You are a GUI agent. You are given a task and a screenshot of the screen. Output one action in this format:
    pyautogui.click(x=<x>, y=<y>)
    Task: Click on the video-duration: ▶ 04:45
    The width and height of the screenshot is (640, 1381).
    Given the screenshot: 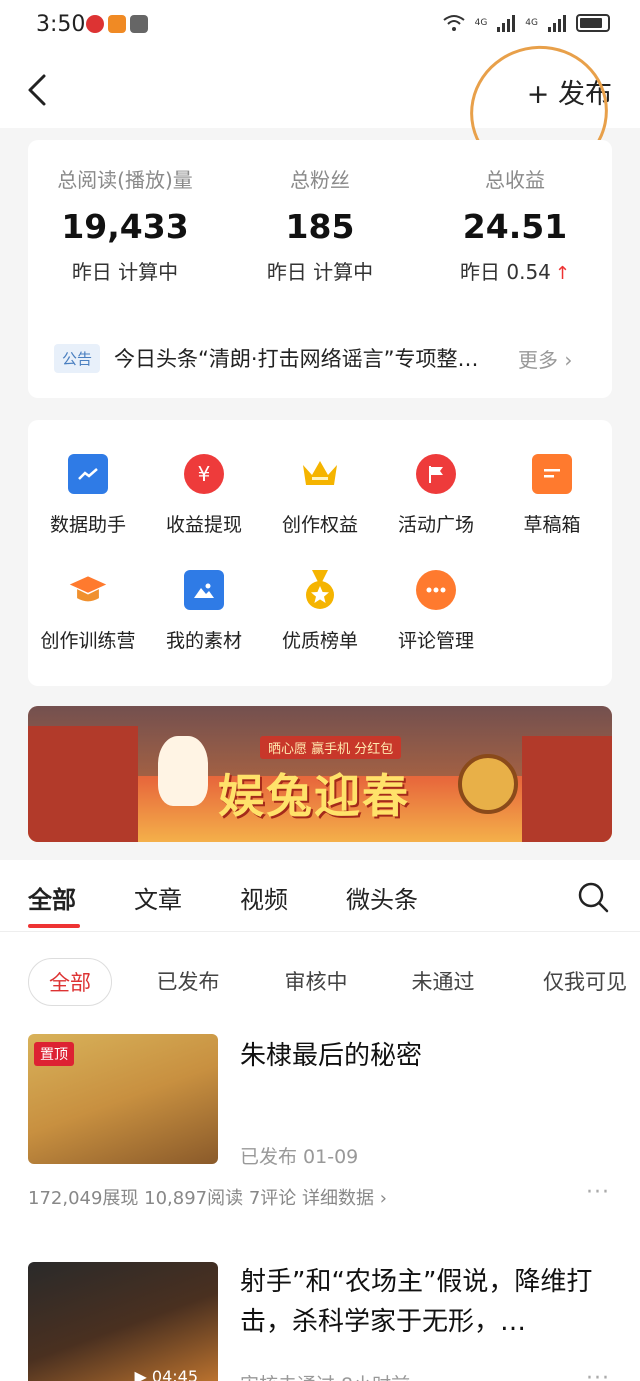 What is the action you would take?
    pyautogui.click(x=166, y=1374)
    